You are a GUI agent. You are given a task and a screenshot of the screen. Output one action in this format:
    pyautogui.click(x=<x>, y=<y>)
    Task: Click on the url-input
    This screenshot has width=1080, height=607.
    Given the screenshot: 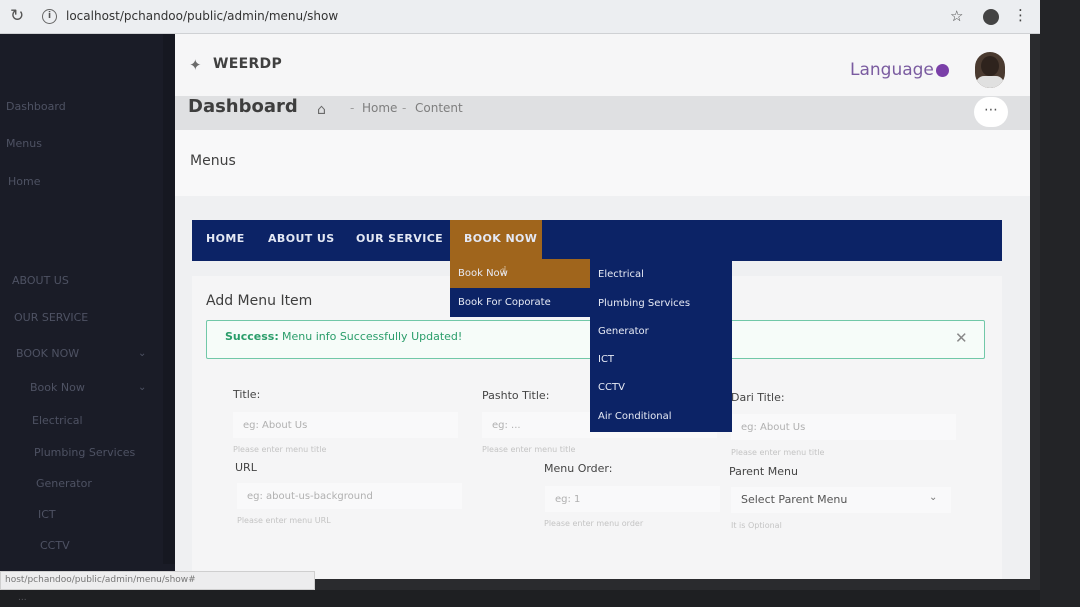 What is the action you would take?
    pyautogui.click(x=349, y=496)
    